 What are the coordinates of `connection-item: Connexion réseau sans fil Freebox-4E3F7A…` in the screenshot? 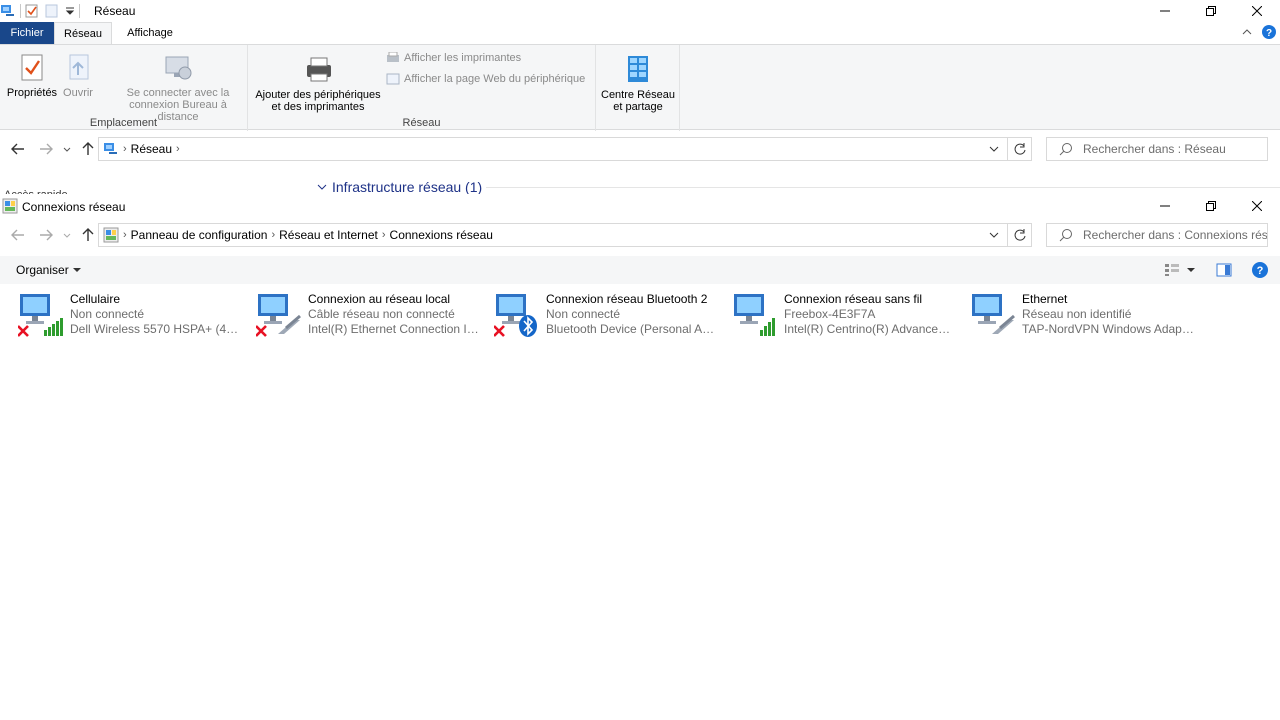 It's located at (837, 316).